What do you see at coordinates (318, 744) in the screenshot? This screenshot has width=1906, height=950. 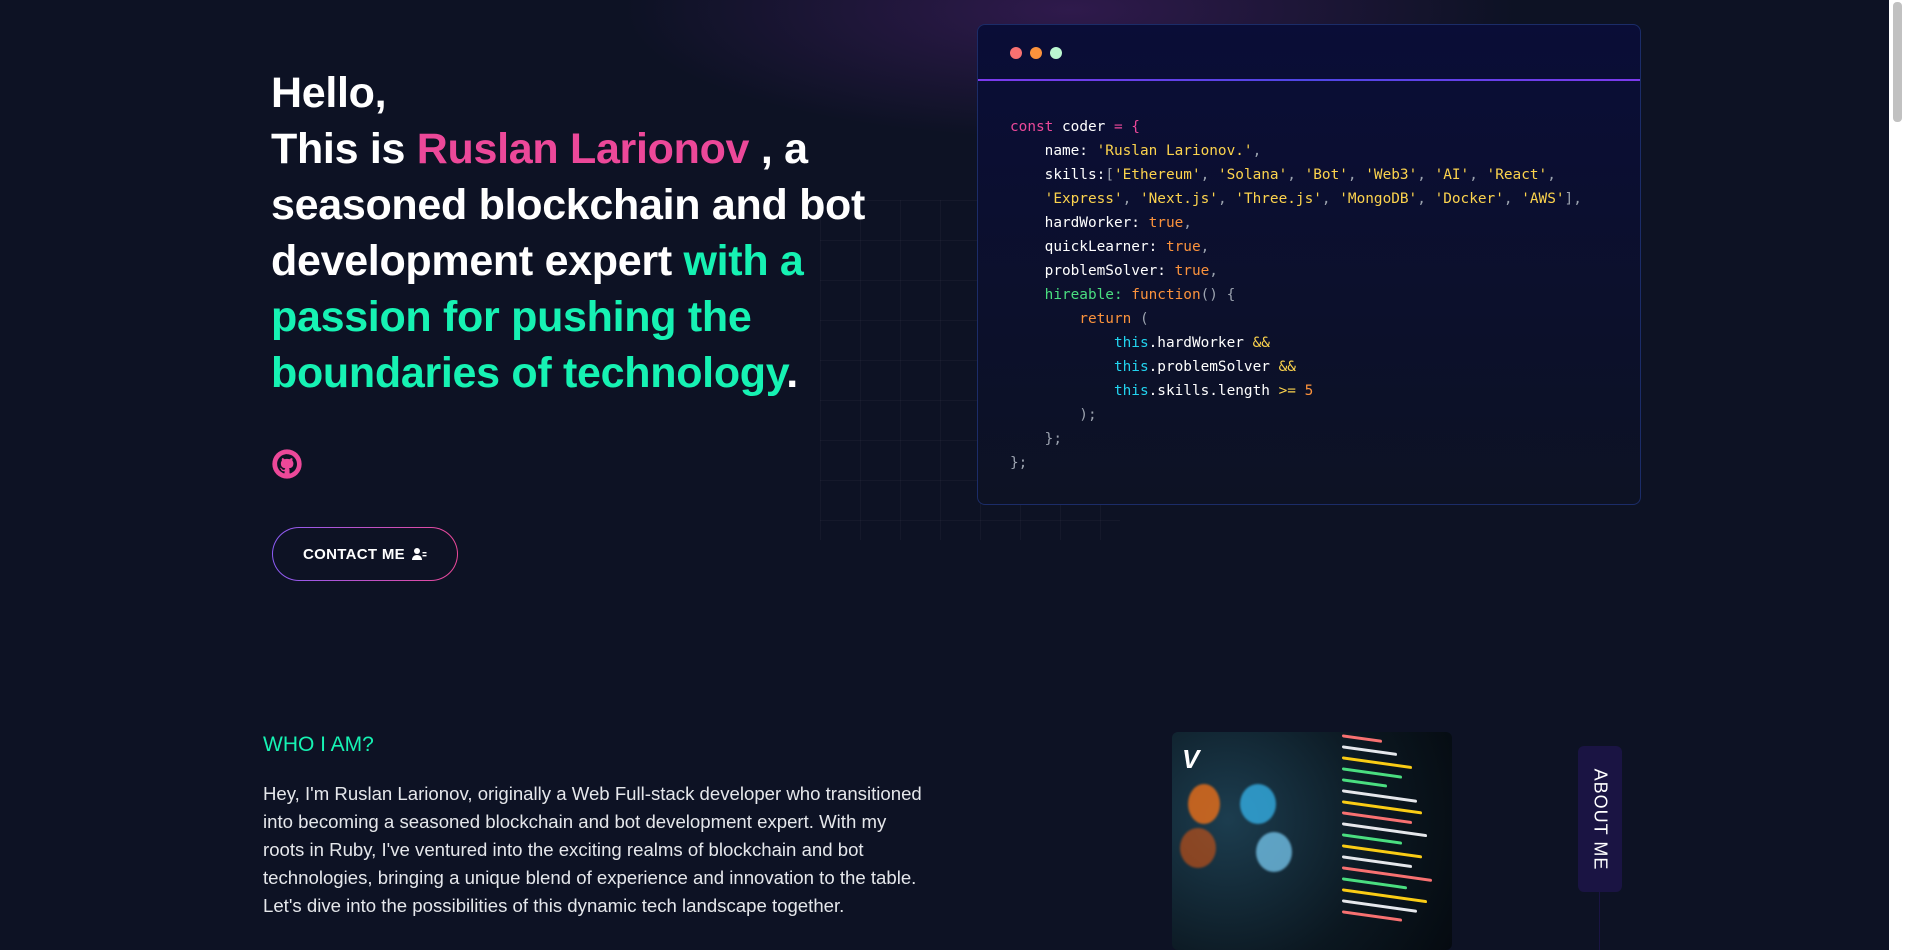 I see `about-heading: WHO I AM?` at bounding box center [318, 744].